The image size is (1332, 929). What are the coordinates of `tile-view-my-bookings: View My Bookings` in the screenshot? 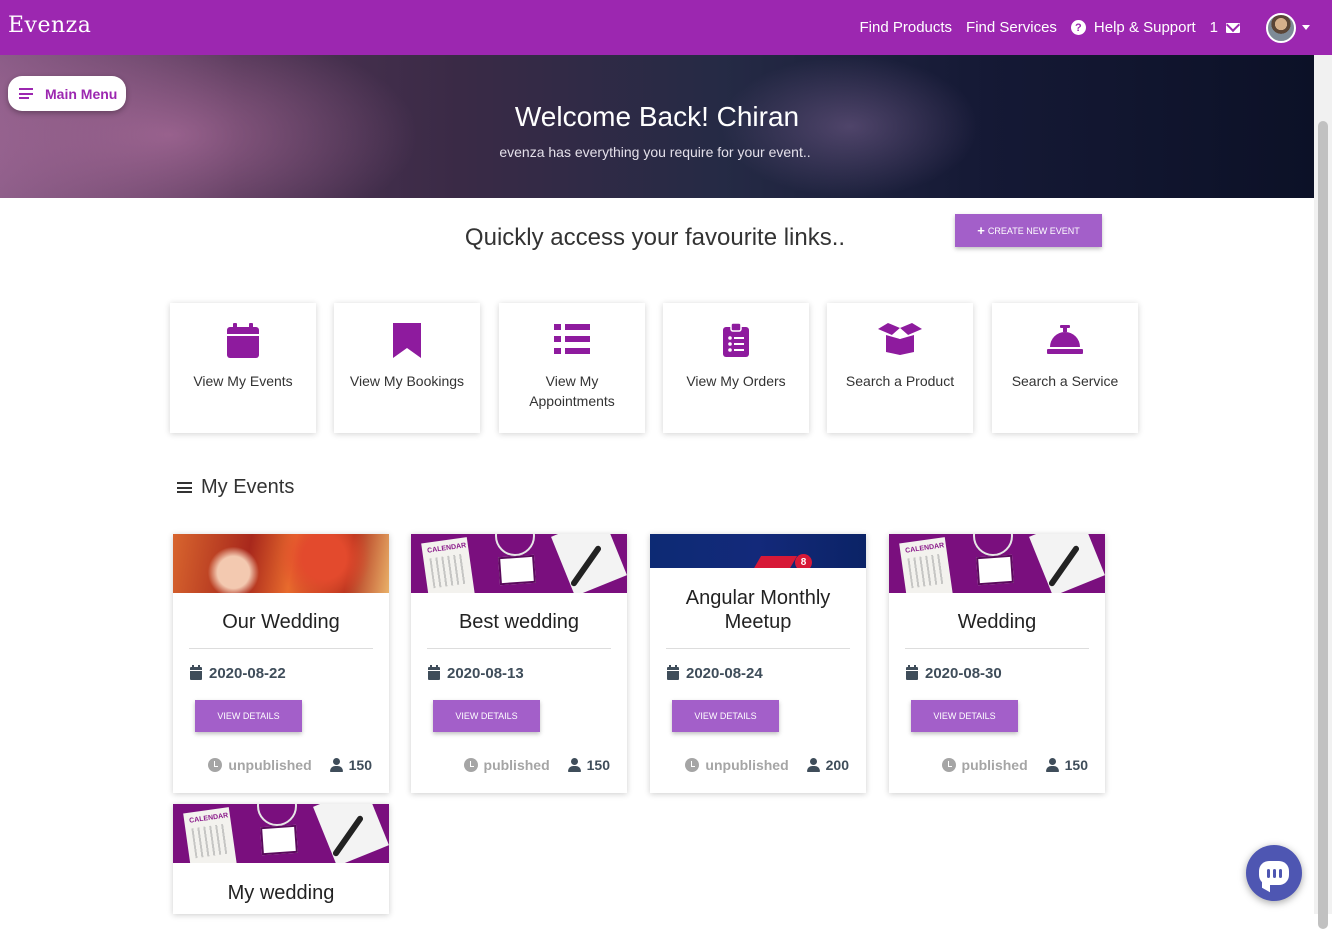 It's located at (407, 368).